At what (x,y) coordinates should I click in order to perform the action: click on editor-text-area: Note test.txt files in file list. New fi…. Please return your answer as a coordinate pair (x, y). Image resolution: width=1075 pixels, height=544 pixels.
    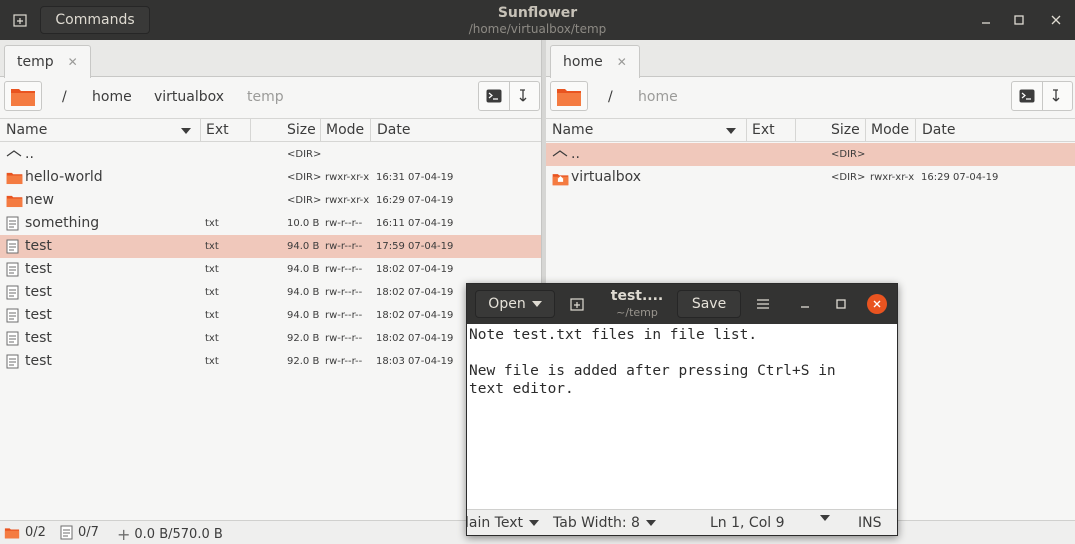
    Looking at the image, I should click on (652, 362).